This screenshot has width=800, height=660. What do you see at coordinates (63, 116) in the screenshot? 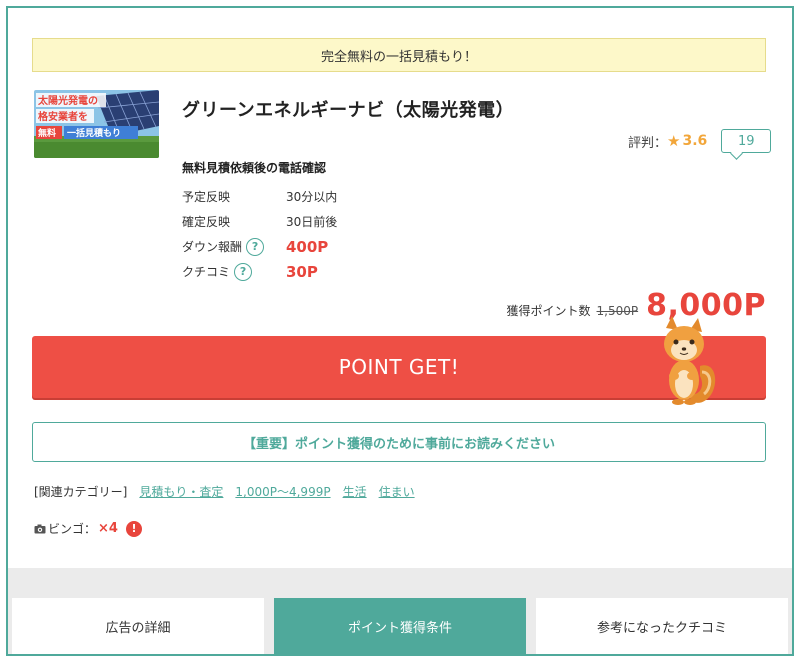
I see `thumb-line2: 格安業者を` at bounding box center [63, 116].